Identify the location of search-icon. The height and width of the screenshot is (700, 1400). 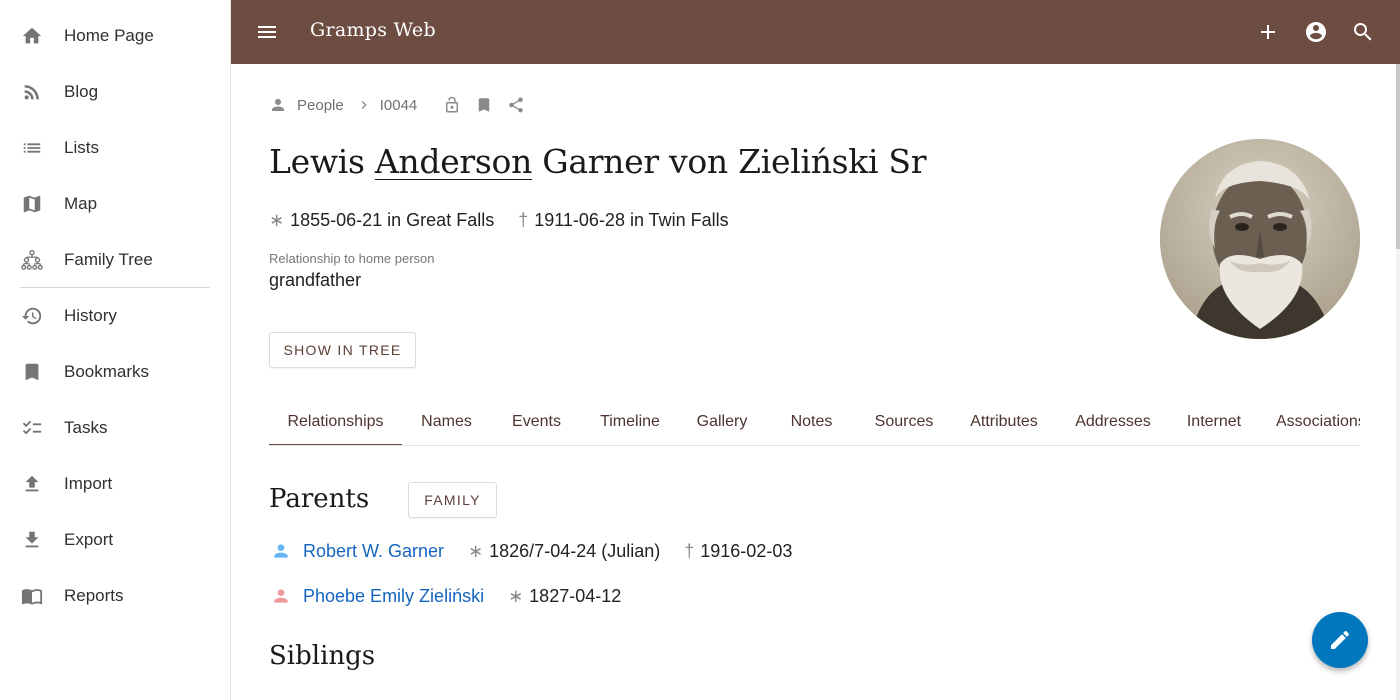
(1363, 32).